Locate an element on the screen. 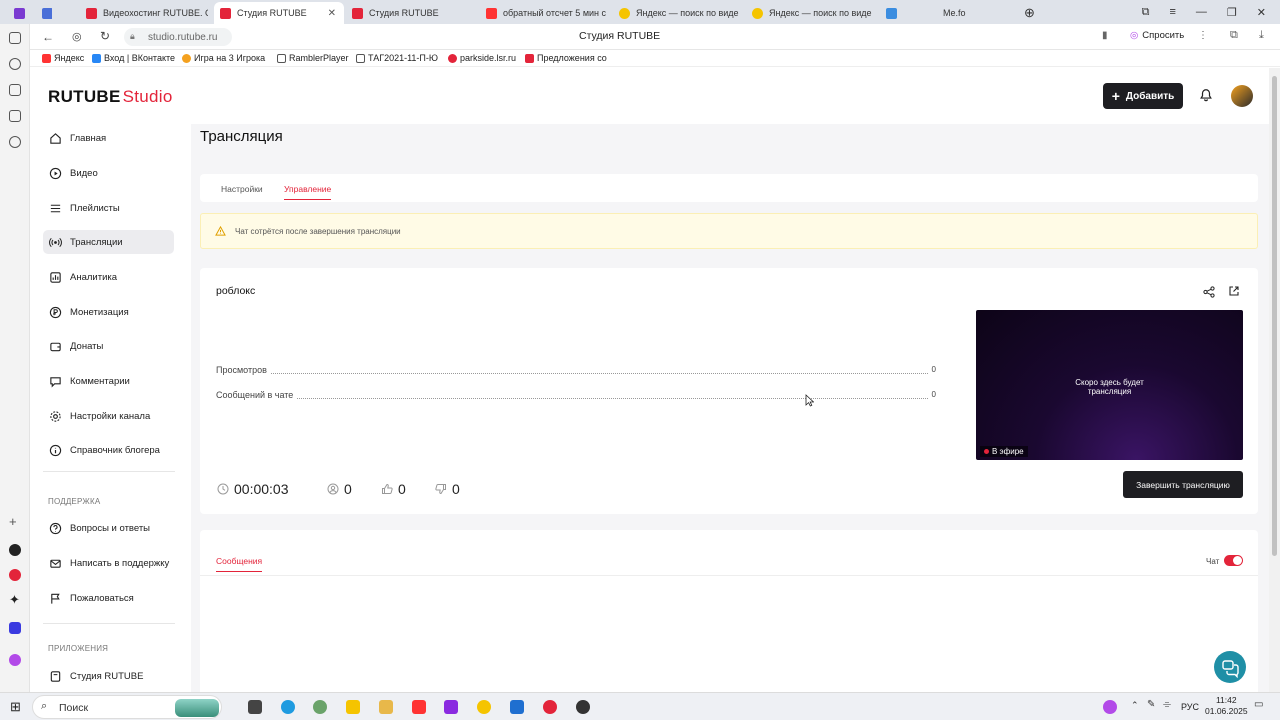 Image resolution: width=1280 pixels, height=720 pixels. bell-icon is located at coordinates (1206, 95).